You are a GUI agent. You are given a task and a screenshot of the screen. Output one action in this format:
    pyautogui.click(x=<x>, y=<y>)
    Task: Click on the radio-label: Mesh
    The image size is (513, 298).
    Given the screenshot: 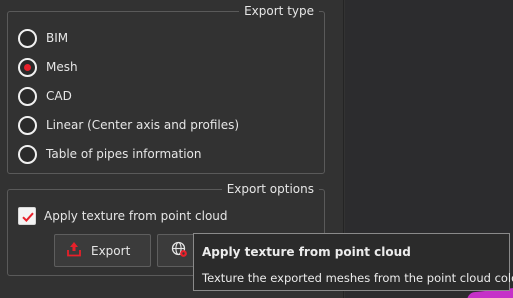 What is the action you would take?
    pyautogui.click(x=62, y=67)
    